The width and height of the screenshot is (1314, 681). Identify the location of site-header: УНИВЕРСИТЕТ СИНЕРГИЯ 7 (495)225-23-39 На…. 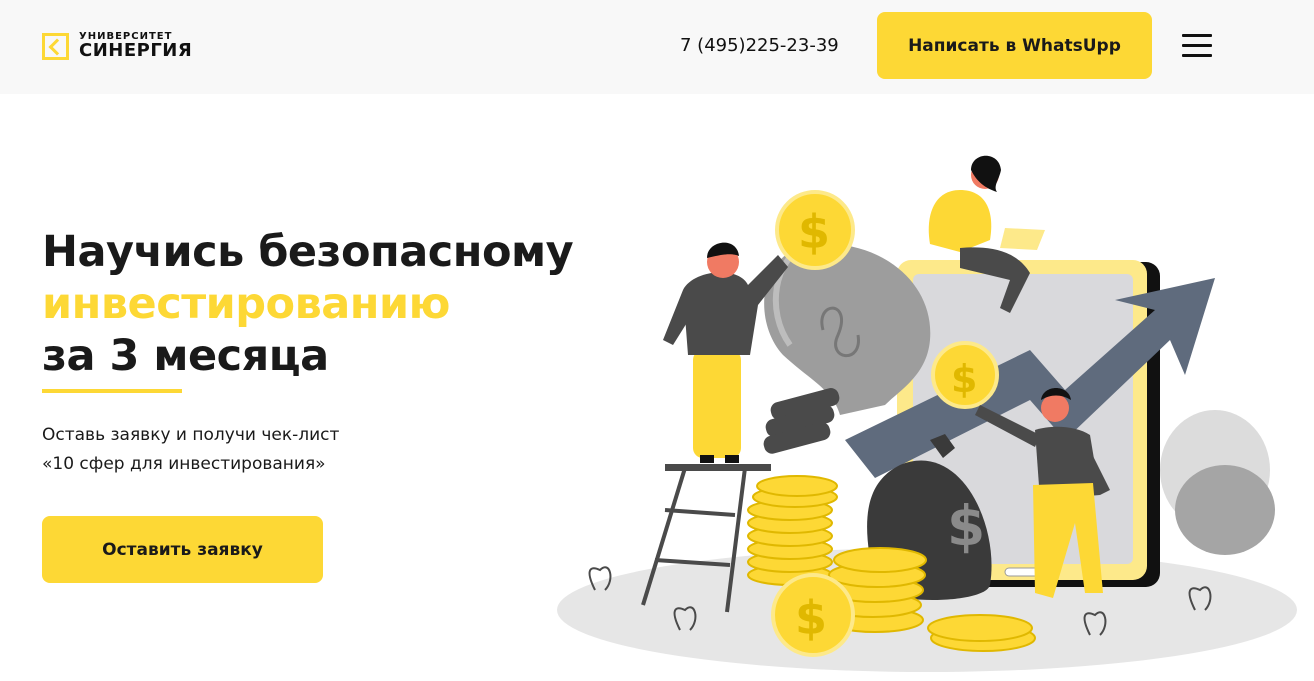
(657, 47).